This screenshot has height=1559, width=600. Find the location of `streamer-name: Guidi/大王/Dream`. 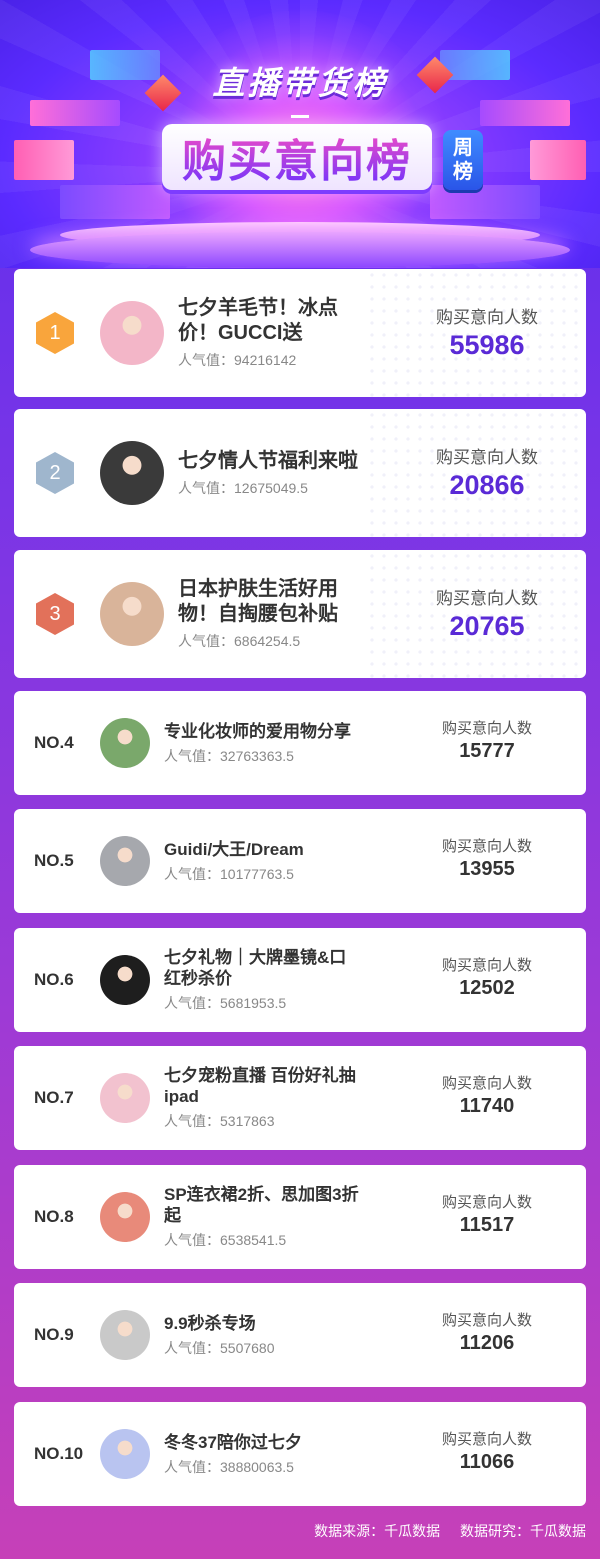

streamer-name: Guidi/大王/Dream is located at coordinates (234, 849).